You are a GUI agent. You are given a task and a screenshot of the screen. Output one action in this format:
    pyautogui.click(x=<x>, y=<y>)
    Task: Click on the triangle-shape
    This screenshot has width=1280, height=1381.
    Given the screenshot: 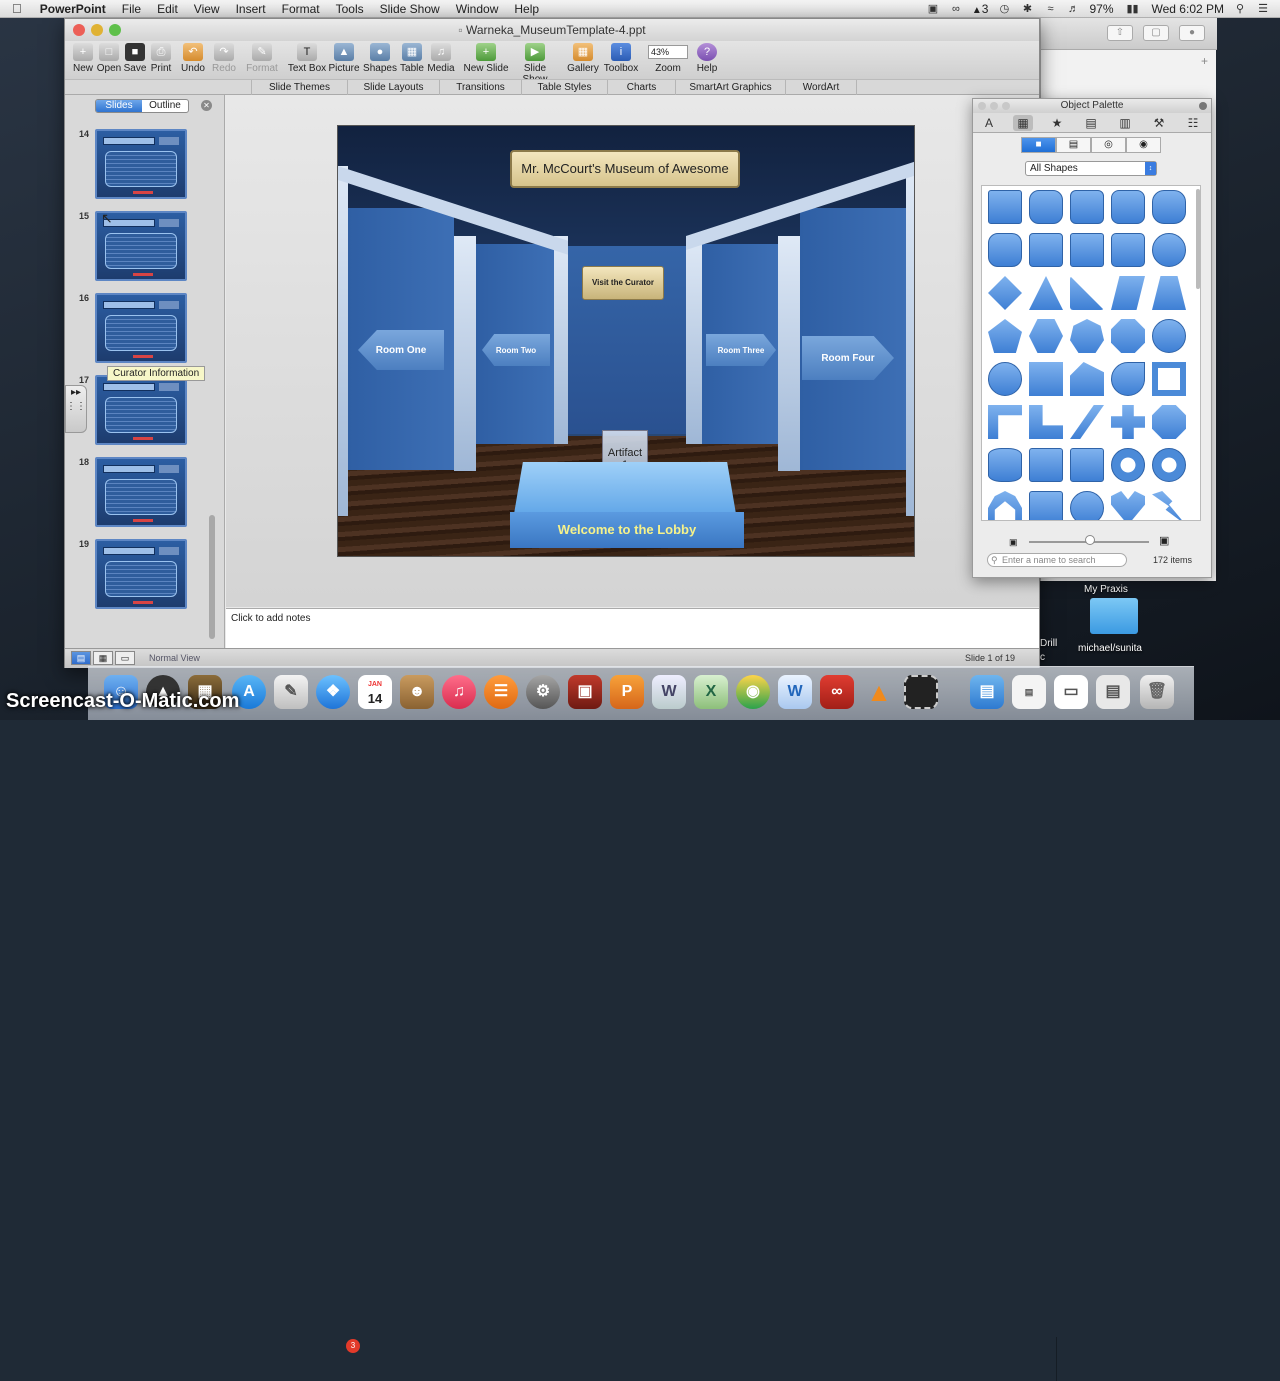 What is the action you would take?
    pyautogui.click(x=1046, y=293)
    